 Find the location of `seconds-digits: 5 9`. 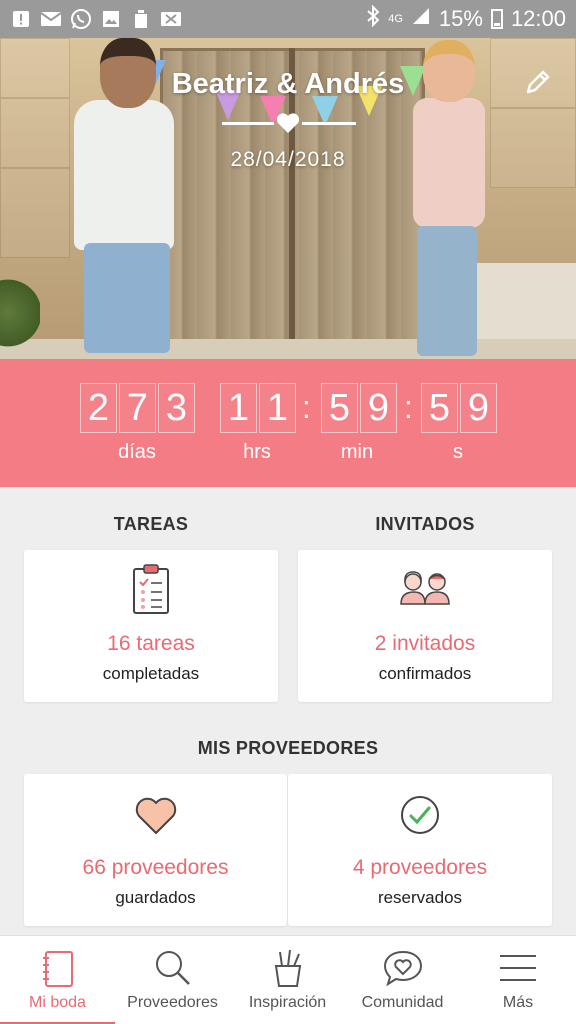

seconds-digits: 5 9 is located at coordinates (459, 408).